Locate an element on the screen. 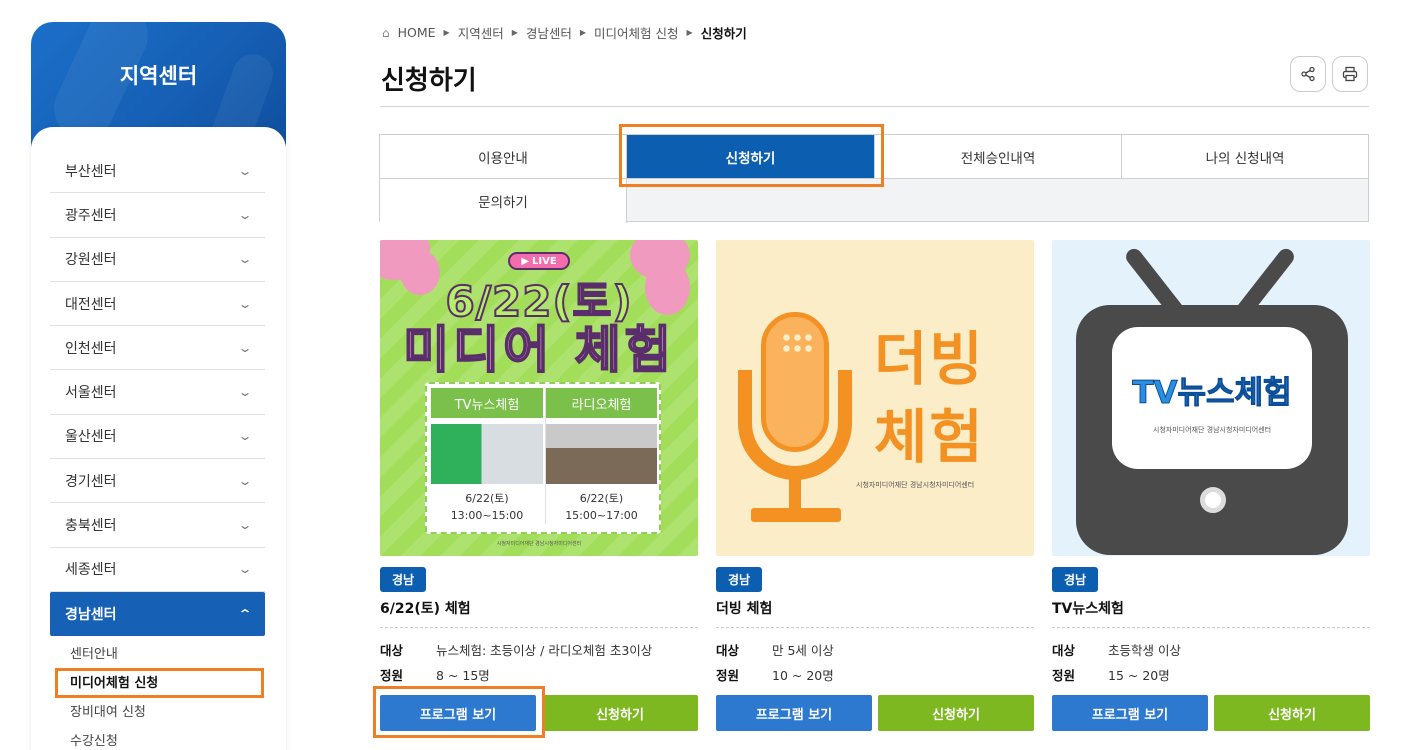 Image resolution: width=1414 pixels, height=750 pixels. schedule-label: TV뉴스체험 is located at coordinates (487, 403).